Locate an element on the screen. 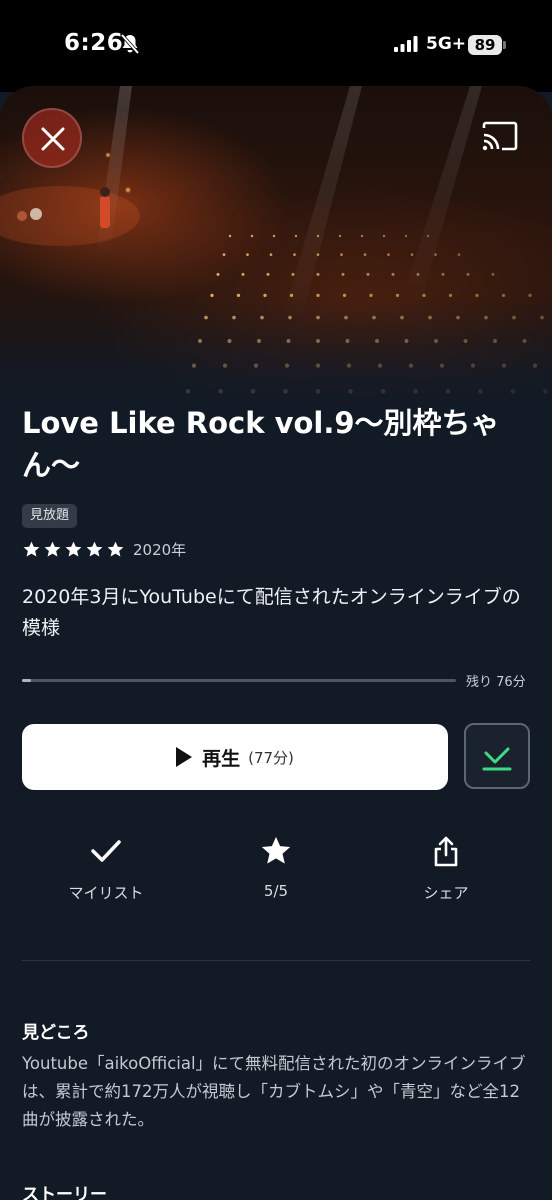 Image resolution: width=552 pixels, height=1200 pixels. rating-stars: 2020年 is located at coordinates (104, 549).